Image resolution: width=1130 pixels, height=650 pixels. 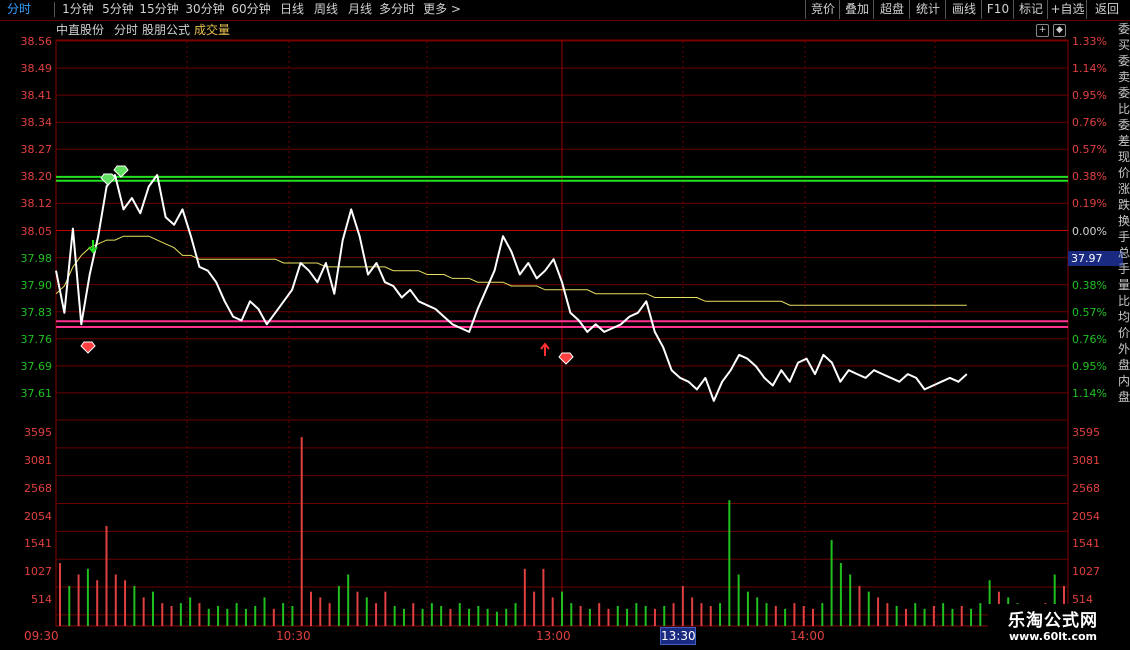 What do you see at coordinates (36, 339) in the screenshot?
I see `price-axis-label: 37.76` at bounding box center [36, 339].